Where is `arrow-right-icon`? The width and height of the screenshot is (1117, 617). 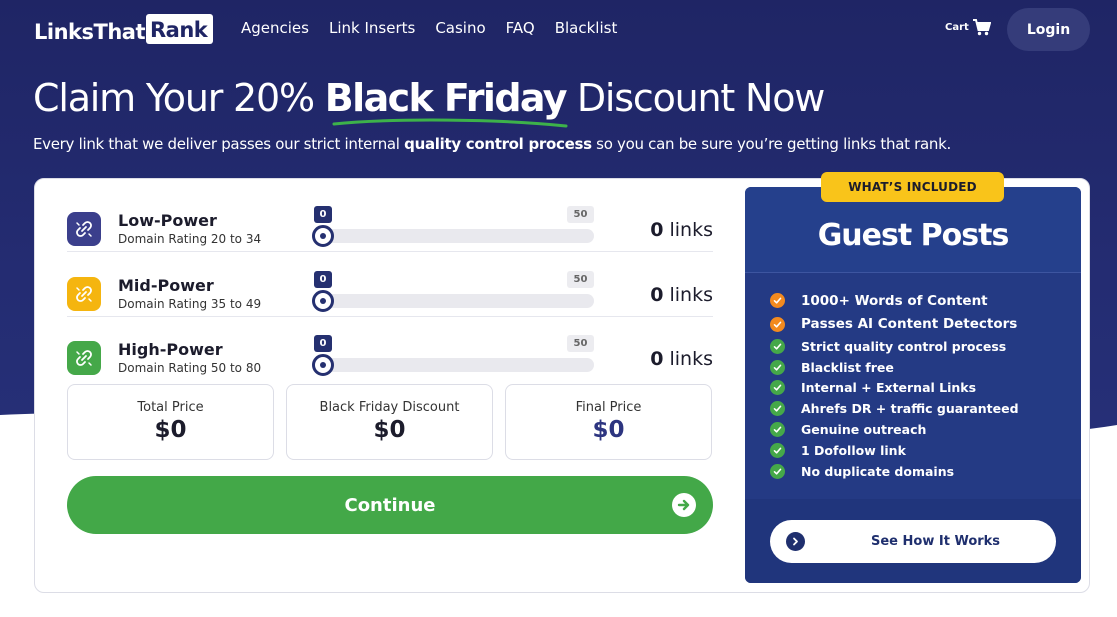 arrow-right-icon is located at coordinates (684, 505).